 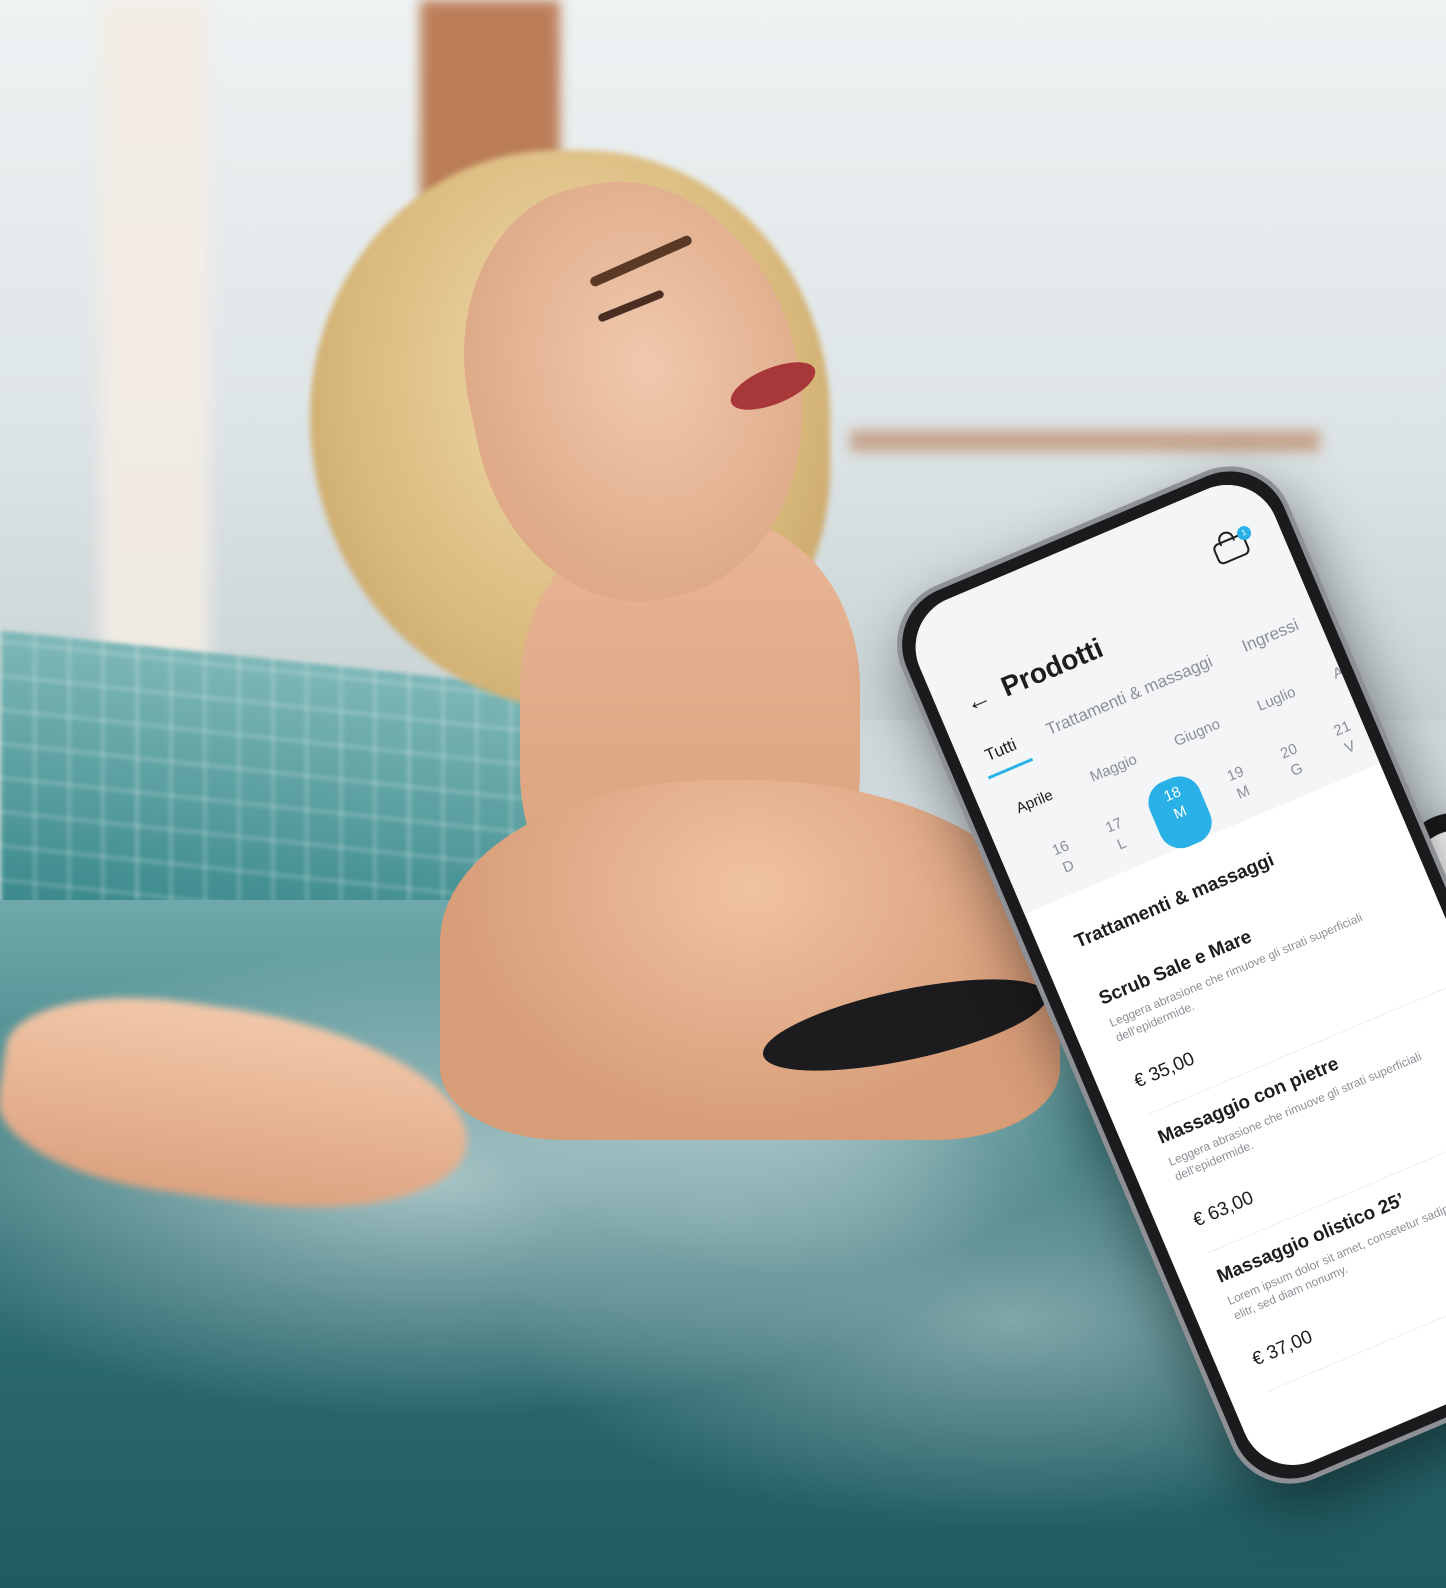 What do you see at coordinates (1241, 787) in the screenshot?
I see `day-chip: 19 M` at bounding box center [1241, 787].